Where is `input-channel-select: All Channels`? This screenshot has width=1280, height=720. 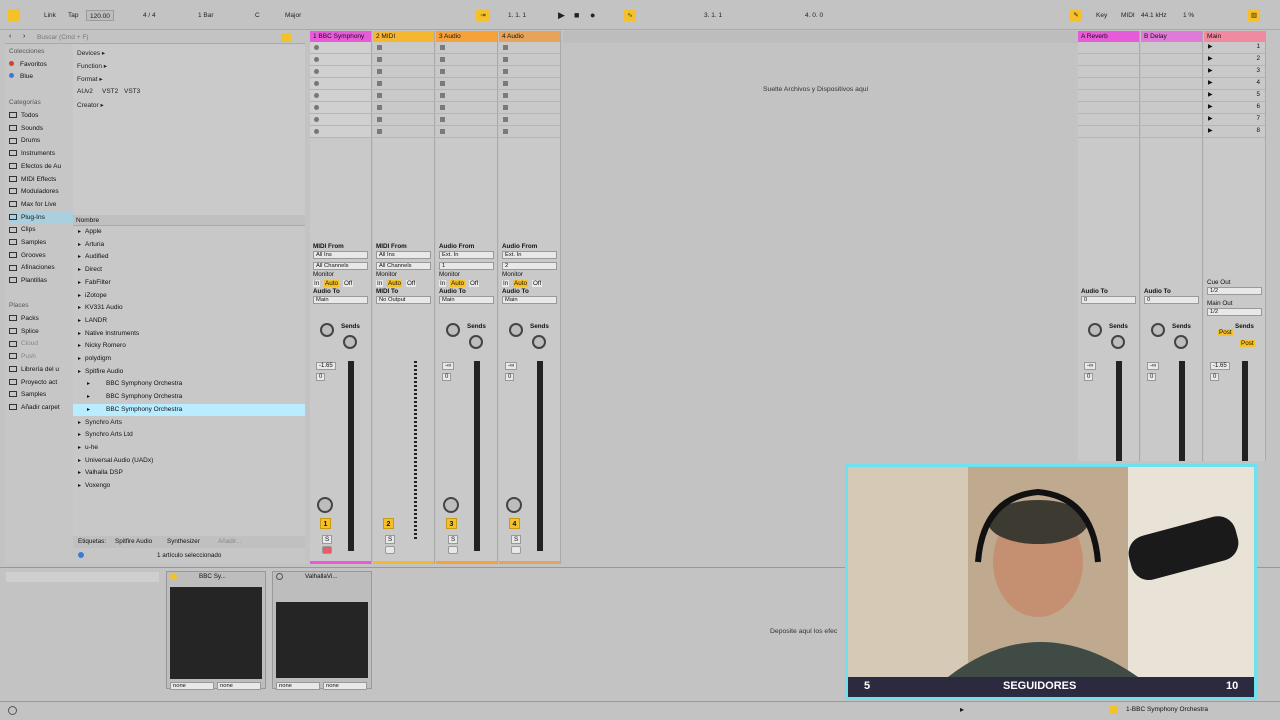
input-channel-select: All Channels is located at coordinates (403, 266).